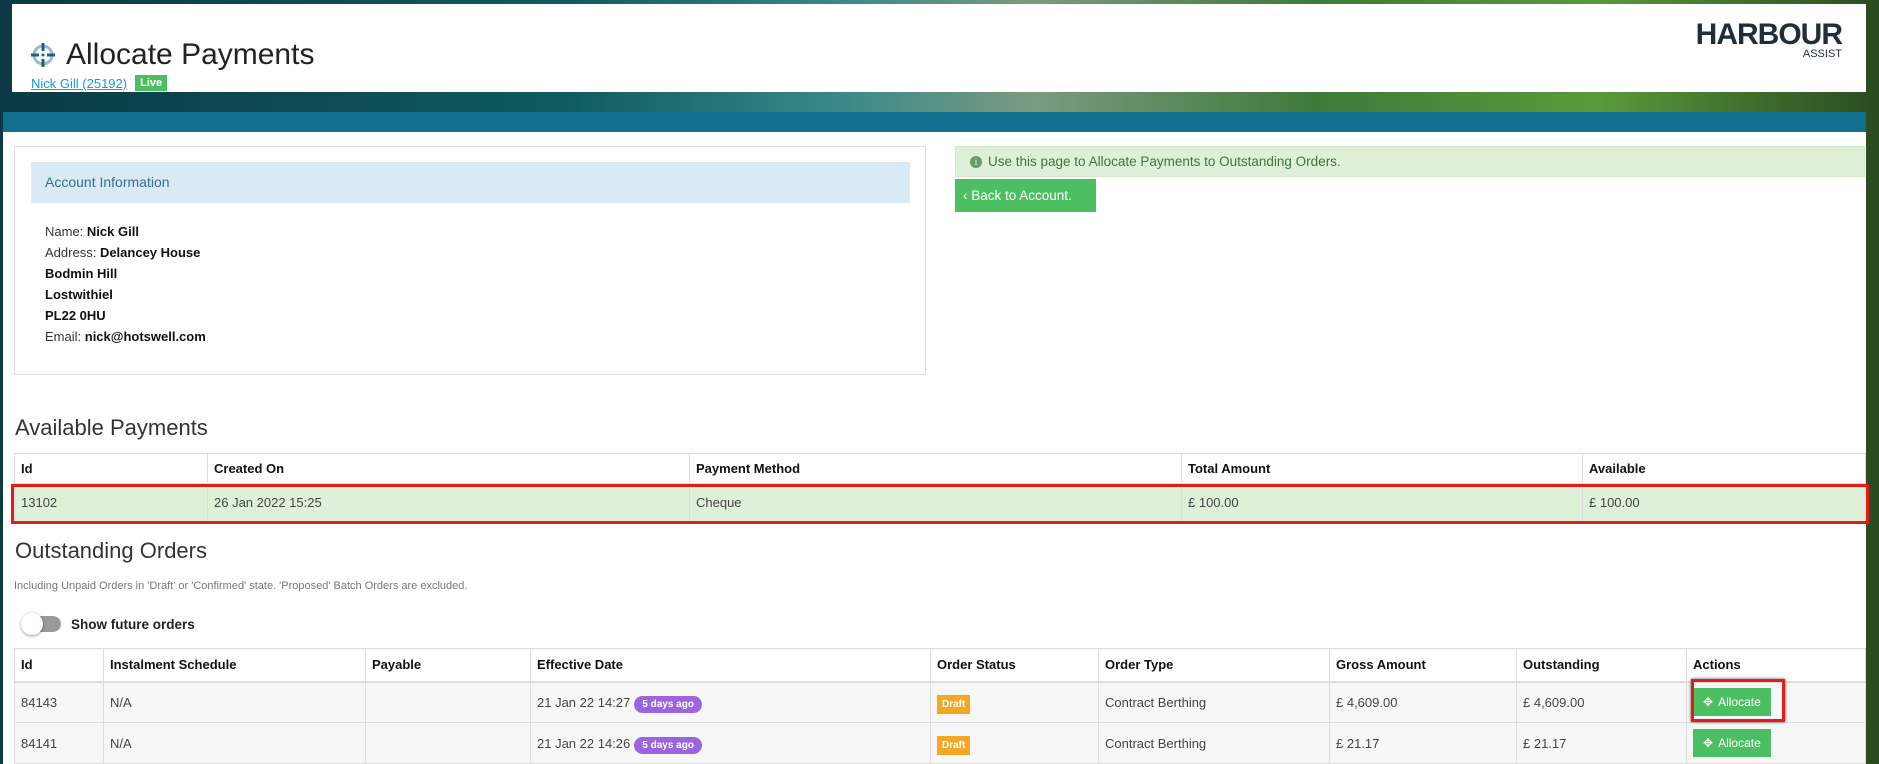 This screenshot has height=764, width=1879. I want to click on page-title: Allocate Payments, so click(172, 55).